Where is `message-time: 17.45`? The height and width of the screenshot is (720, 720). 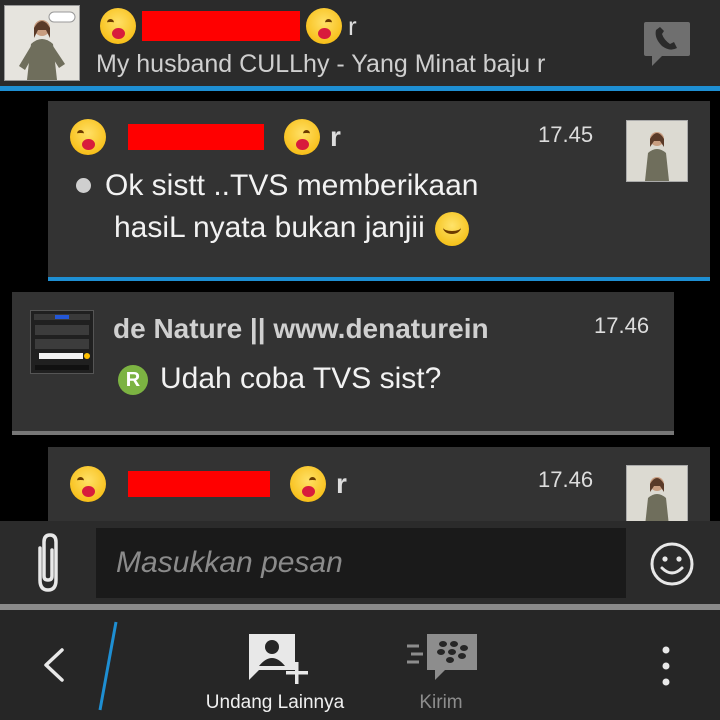 message-time: 17.45 is located at coordinates (566, 134).